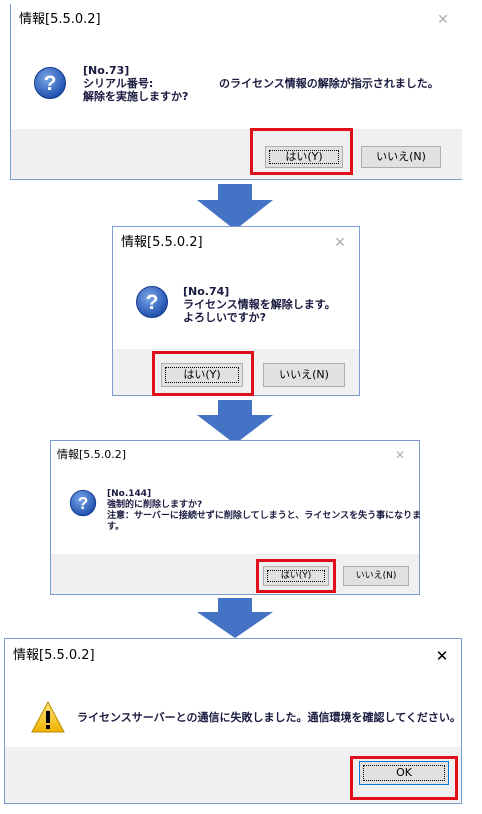 Image resolution: width=482 pixels, height=814 pixels. What do you see at coordinates (118, 83) in the screenshot?
I see `message-serial-label: シリアル番号:` at bounding box center [118, 83].